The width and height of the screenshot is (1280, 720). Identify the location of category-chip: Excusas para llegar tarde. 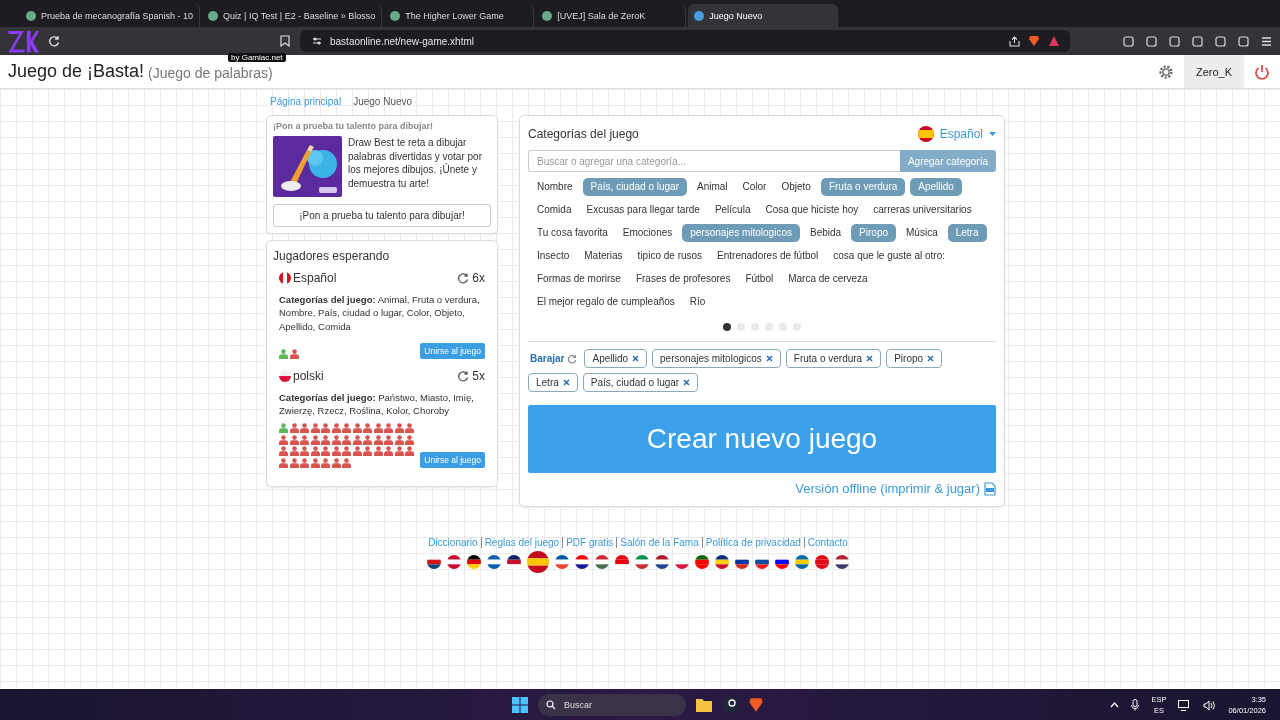
(643, 210).